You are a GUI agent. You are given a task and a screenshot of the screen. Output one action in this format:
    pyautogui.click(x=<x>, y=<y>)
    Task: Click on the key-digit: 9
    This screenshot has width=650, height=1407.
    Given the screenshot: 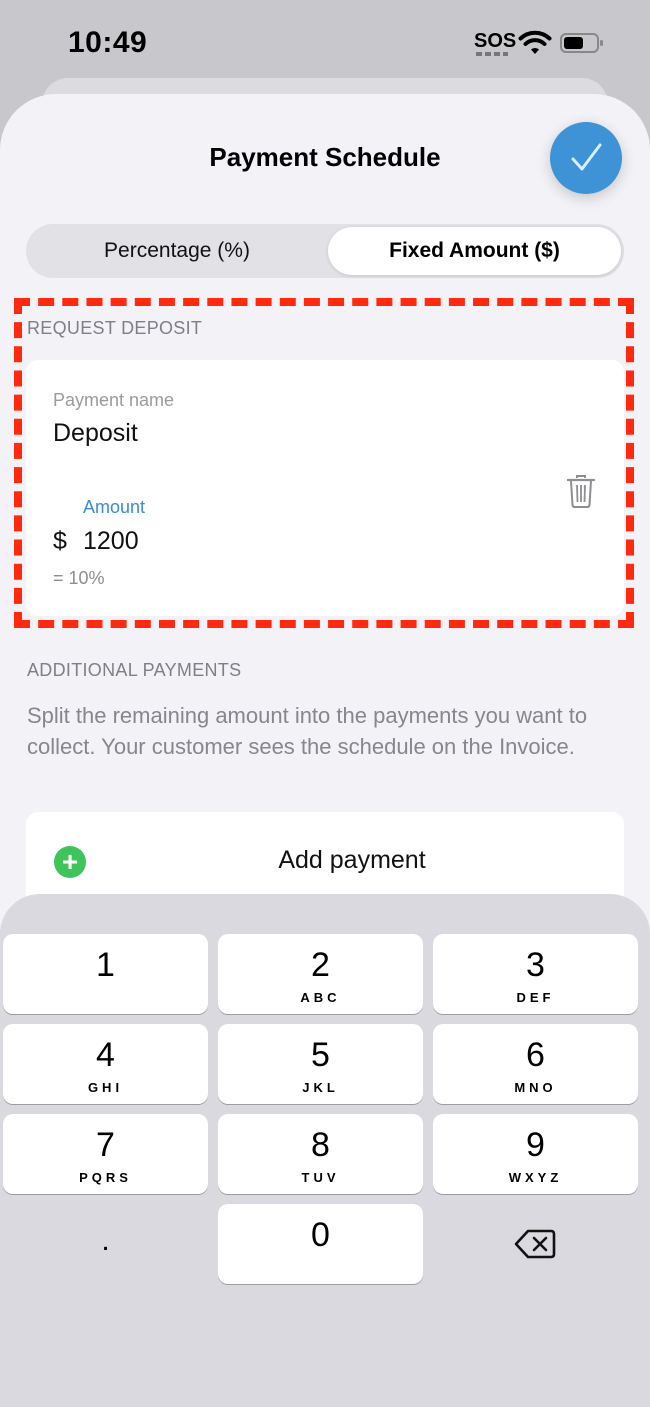 What is the action you would take?
    pyautogui.click(x=535, y=1145)
    